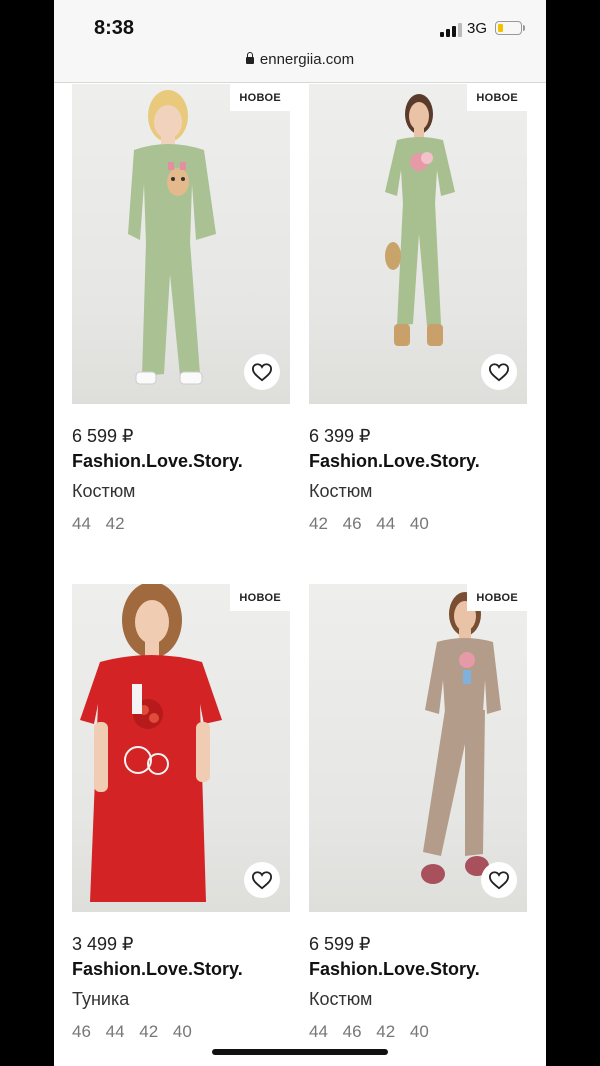 This screenshot has width=600, height=1066. I want to click on product-sizes: 46 44 42 40, so click(132, 1031).